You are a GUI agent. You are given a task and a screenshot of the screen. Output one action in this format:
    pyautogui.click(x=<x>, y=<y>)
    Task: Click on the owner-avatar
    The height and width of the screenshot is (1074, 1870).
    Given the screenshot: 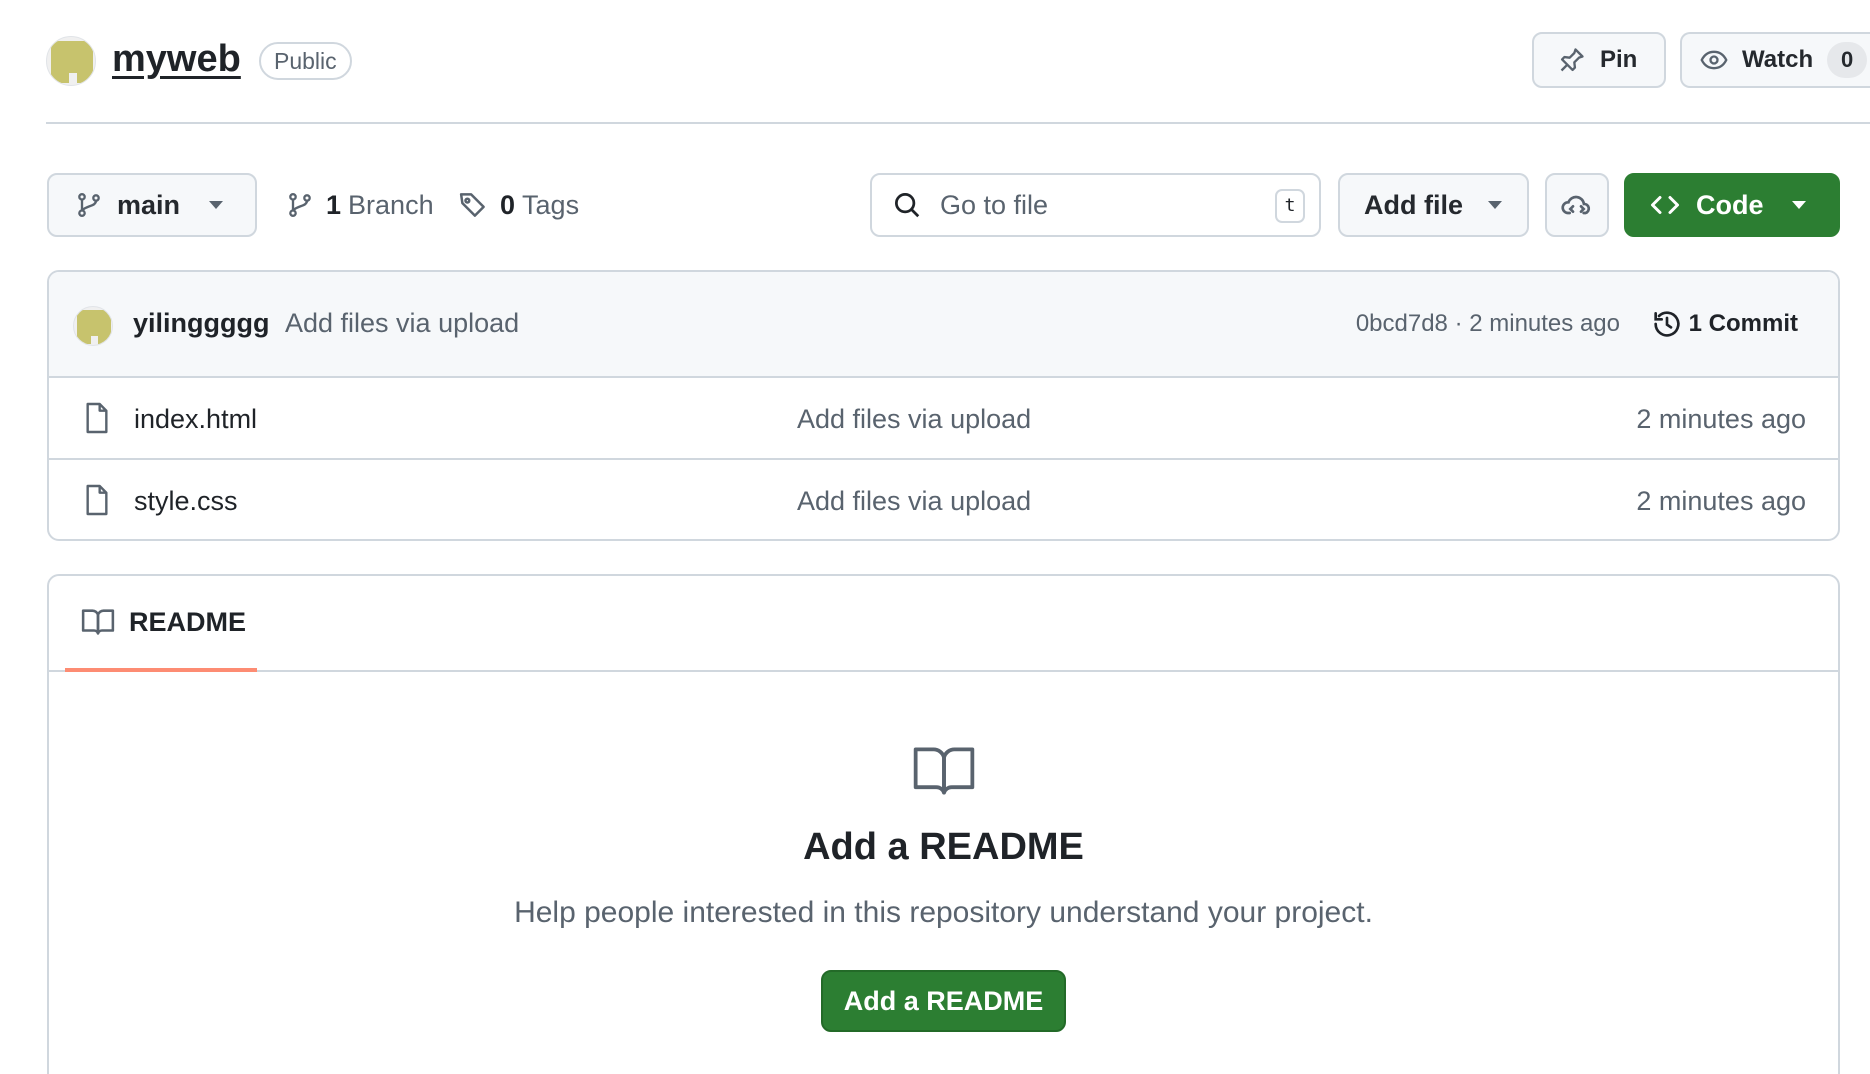 What is the action you would take?
    pyautogui.click(x=71, y=61)
    